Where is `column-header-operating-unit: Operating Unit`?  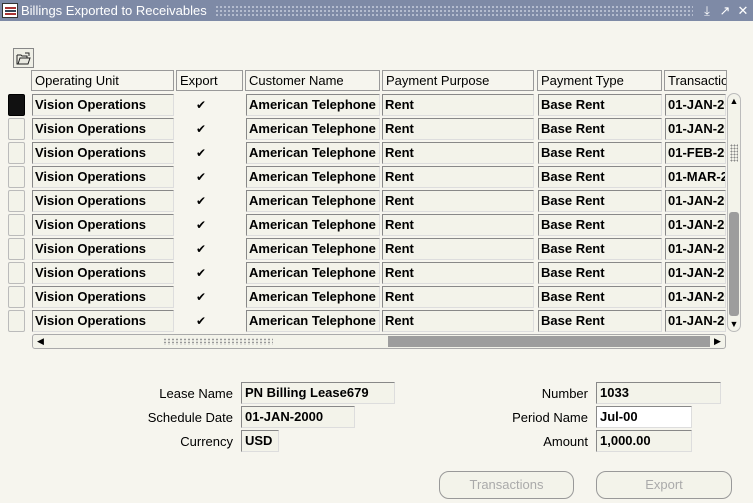
column-header-operating-unit: Operating Unit is located at coordinates (102, 80).